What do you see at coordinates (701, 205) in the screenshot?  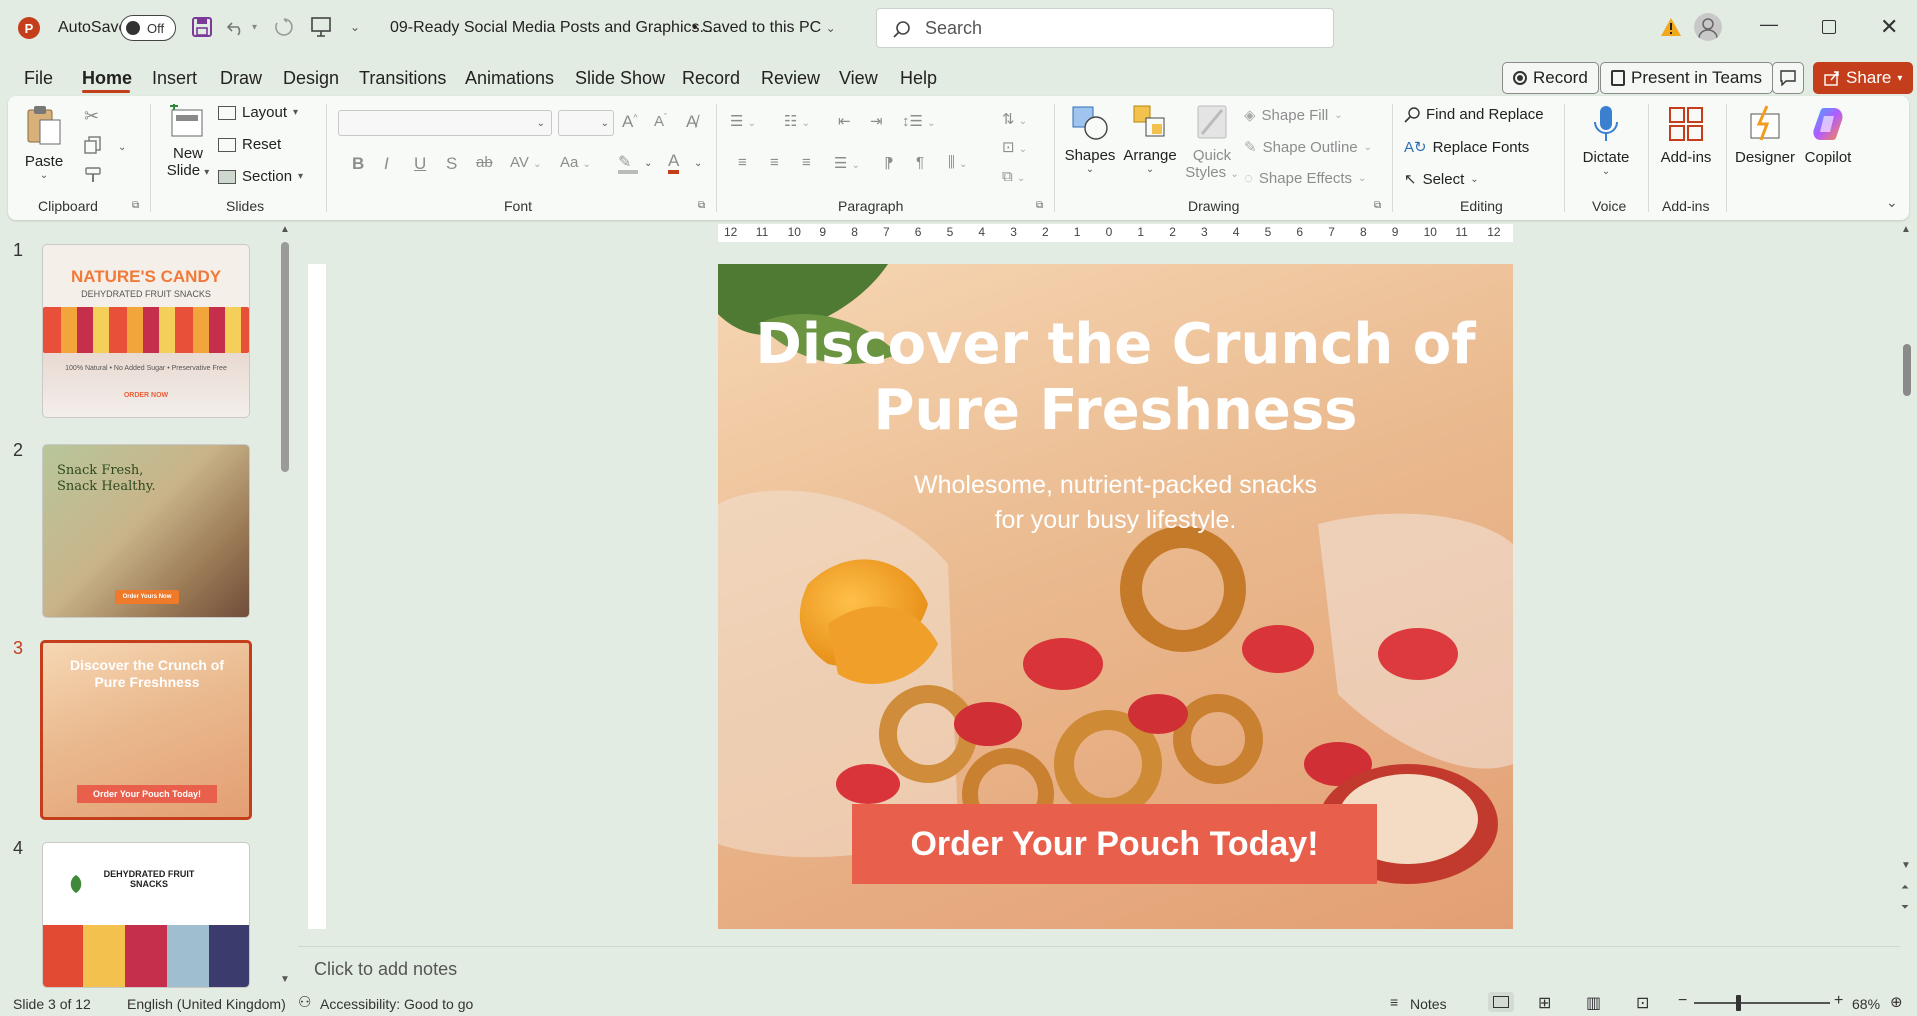 I see `font-launcher-icon: ⧉` at bounding box center [701, 205].